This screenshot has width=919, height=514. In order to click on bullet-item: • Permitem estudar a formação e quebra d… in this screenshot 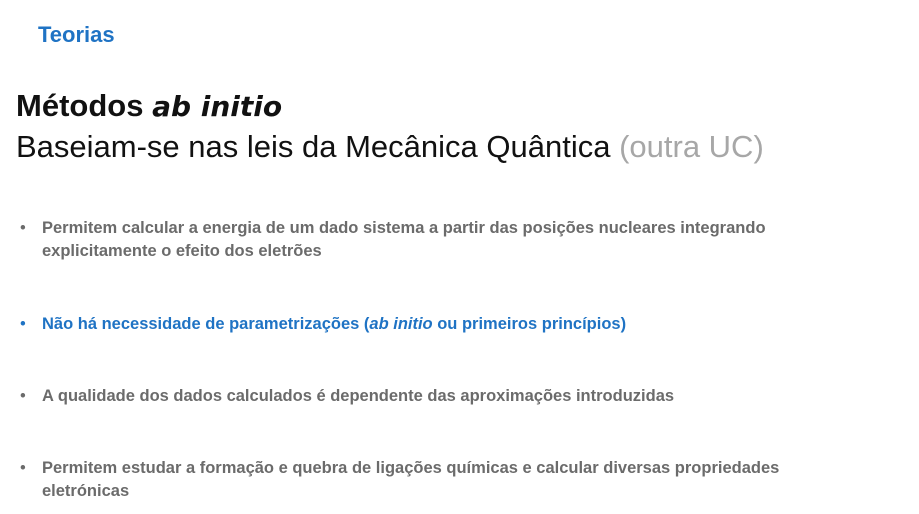, I will do `click(421, 480)`.